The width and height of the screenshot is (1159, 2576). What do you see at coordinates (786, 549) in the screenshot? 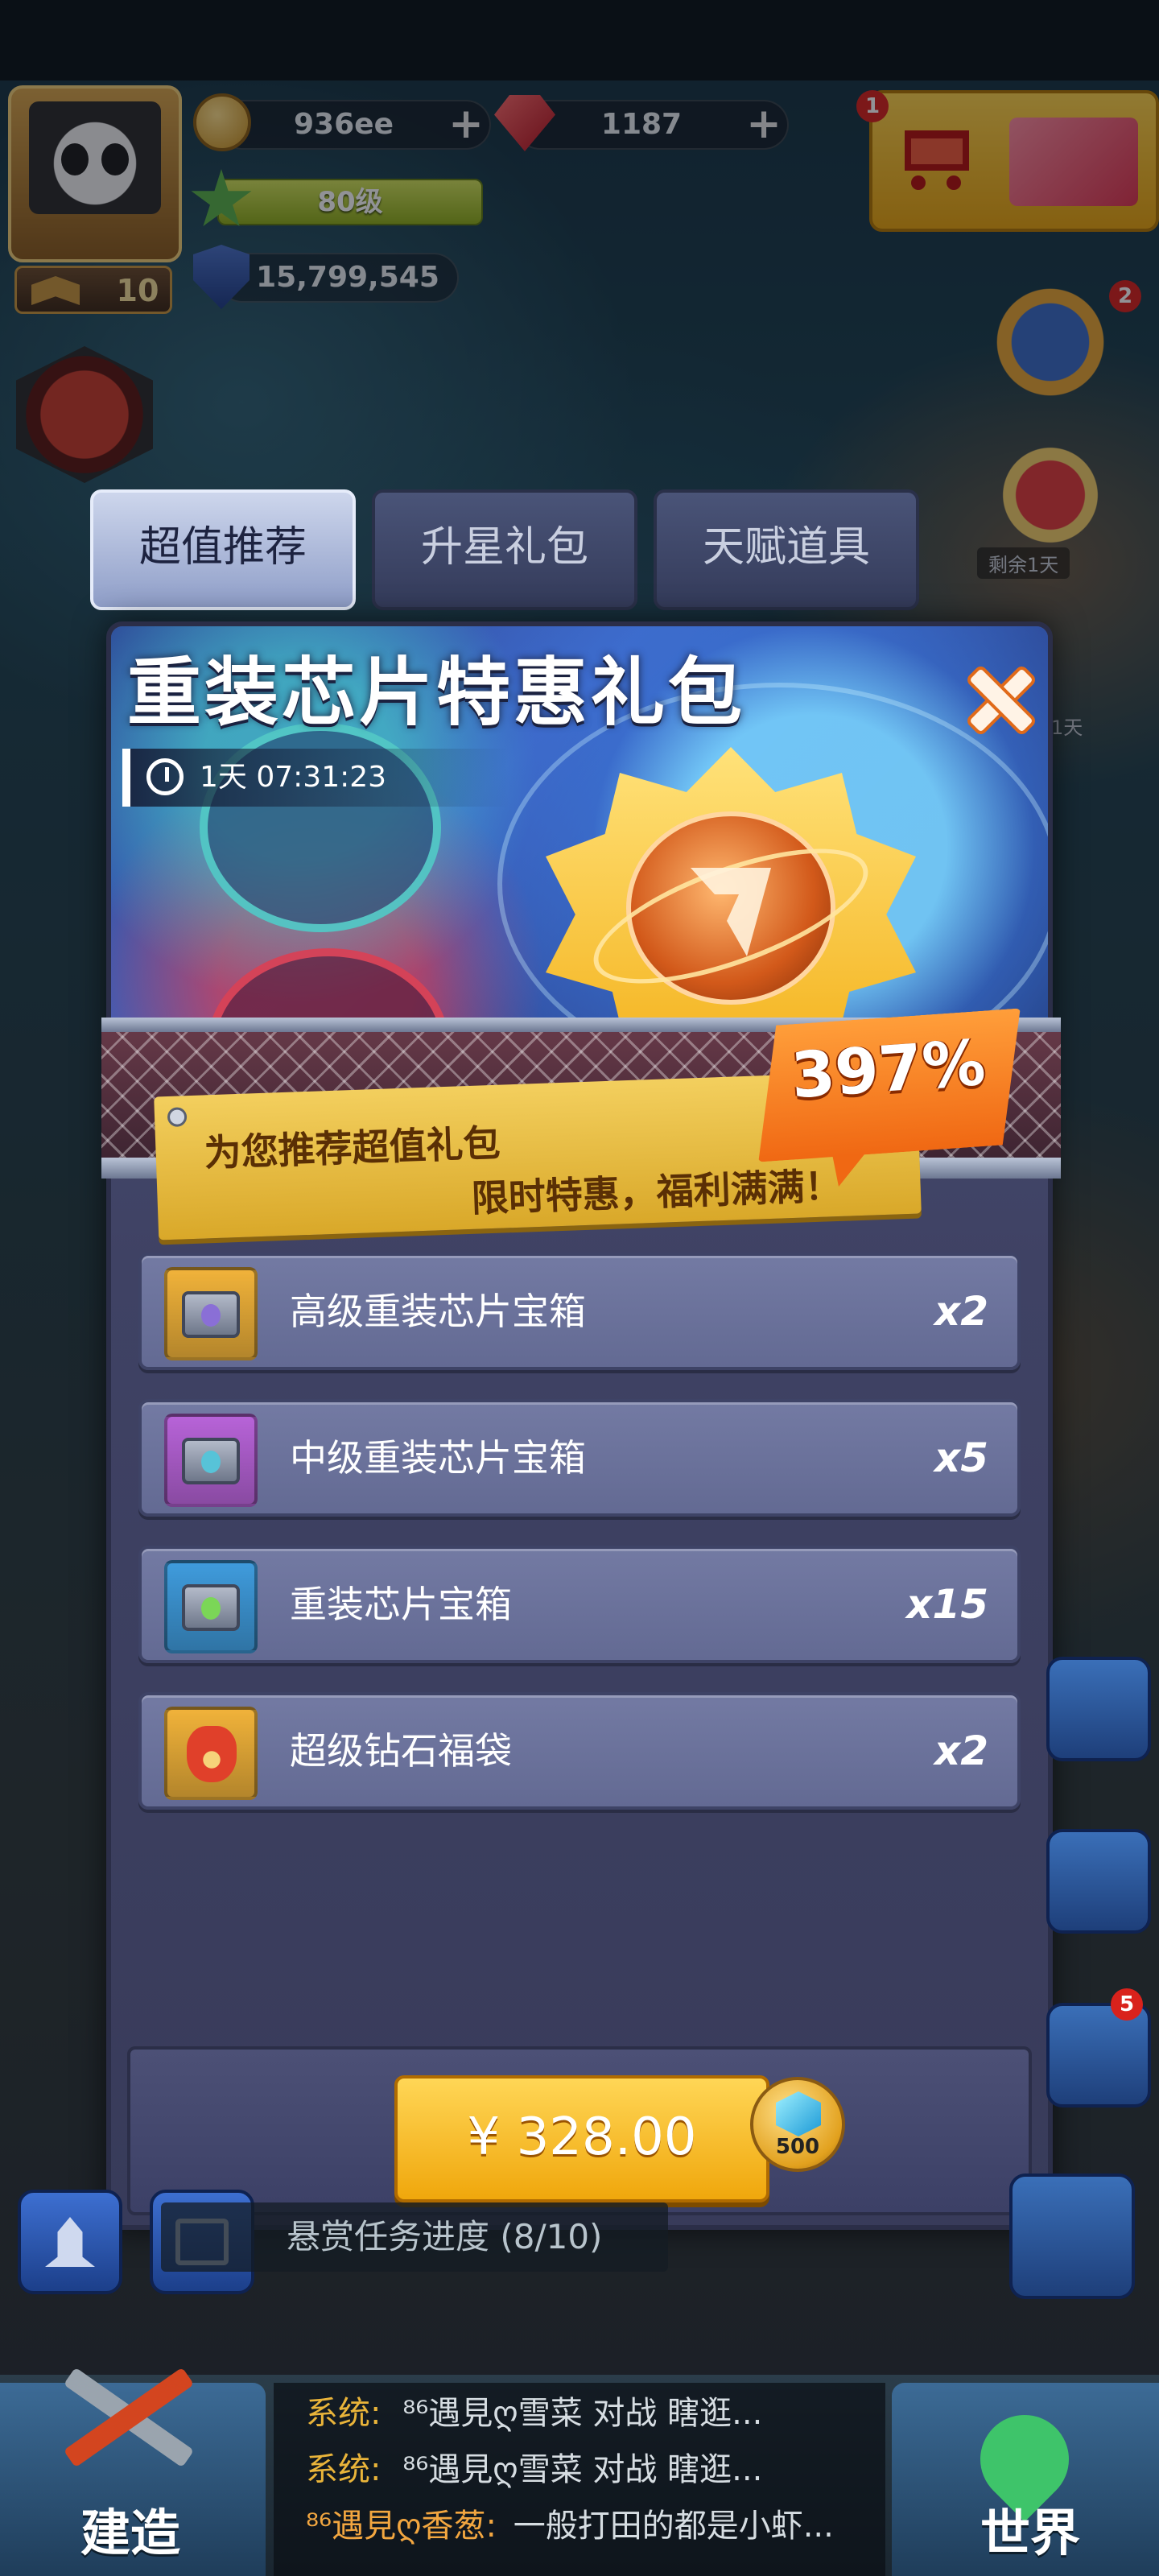
I see `tab-talent-items: 天赋道具` at bounding box center [786, 549].